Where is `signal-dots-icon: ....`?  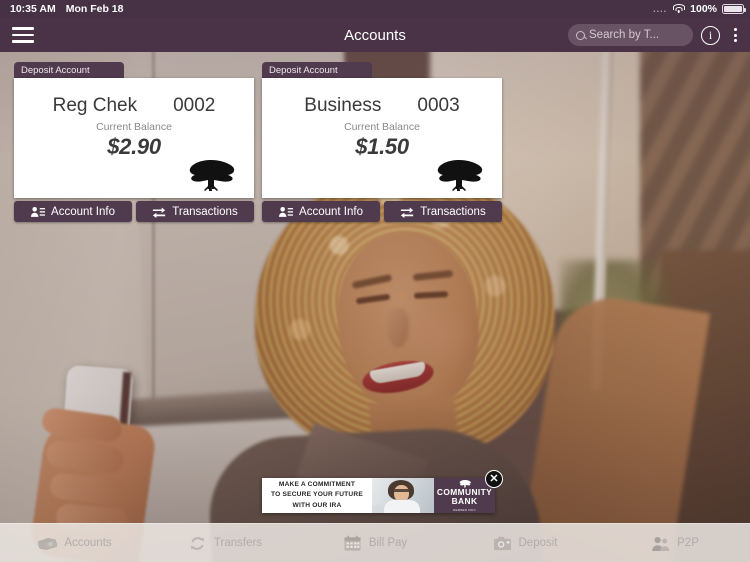 signal-dots-icon: .... is located at coordinates (660, 9).